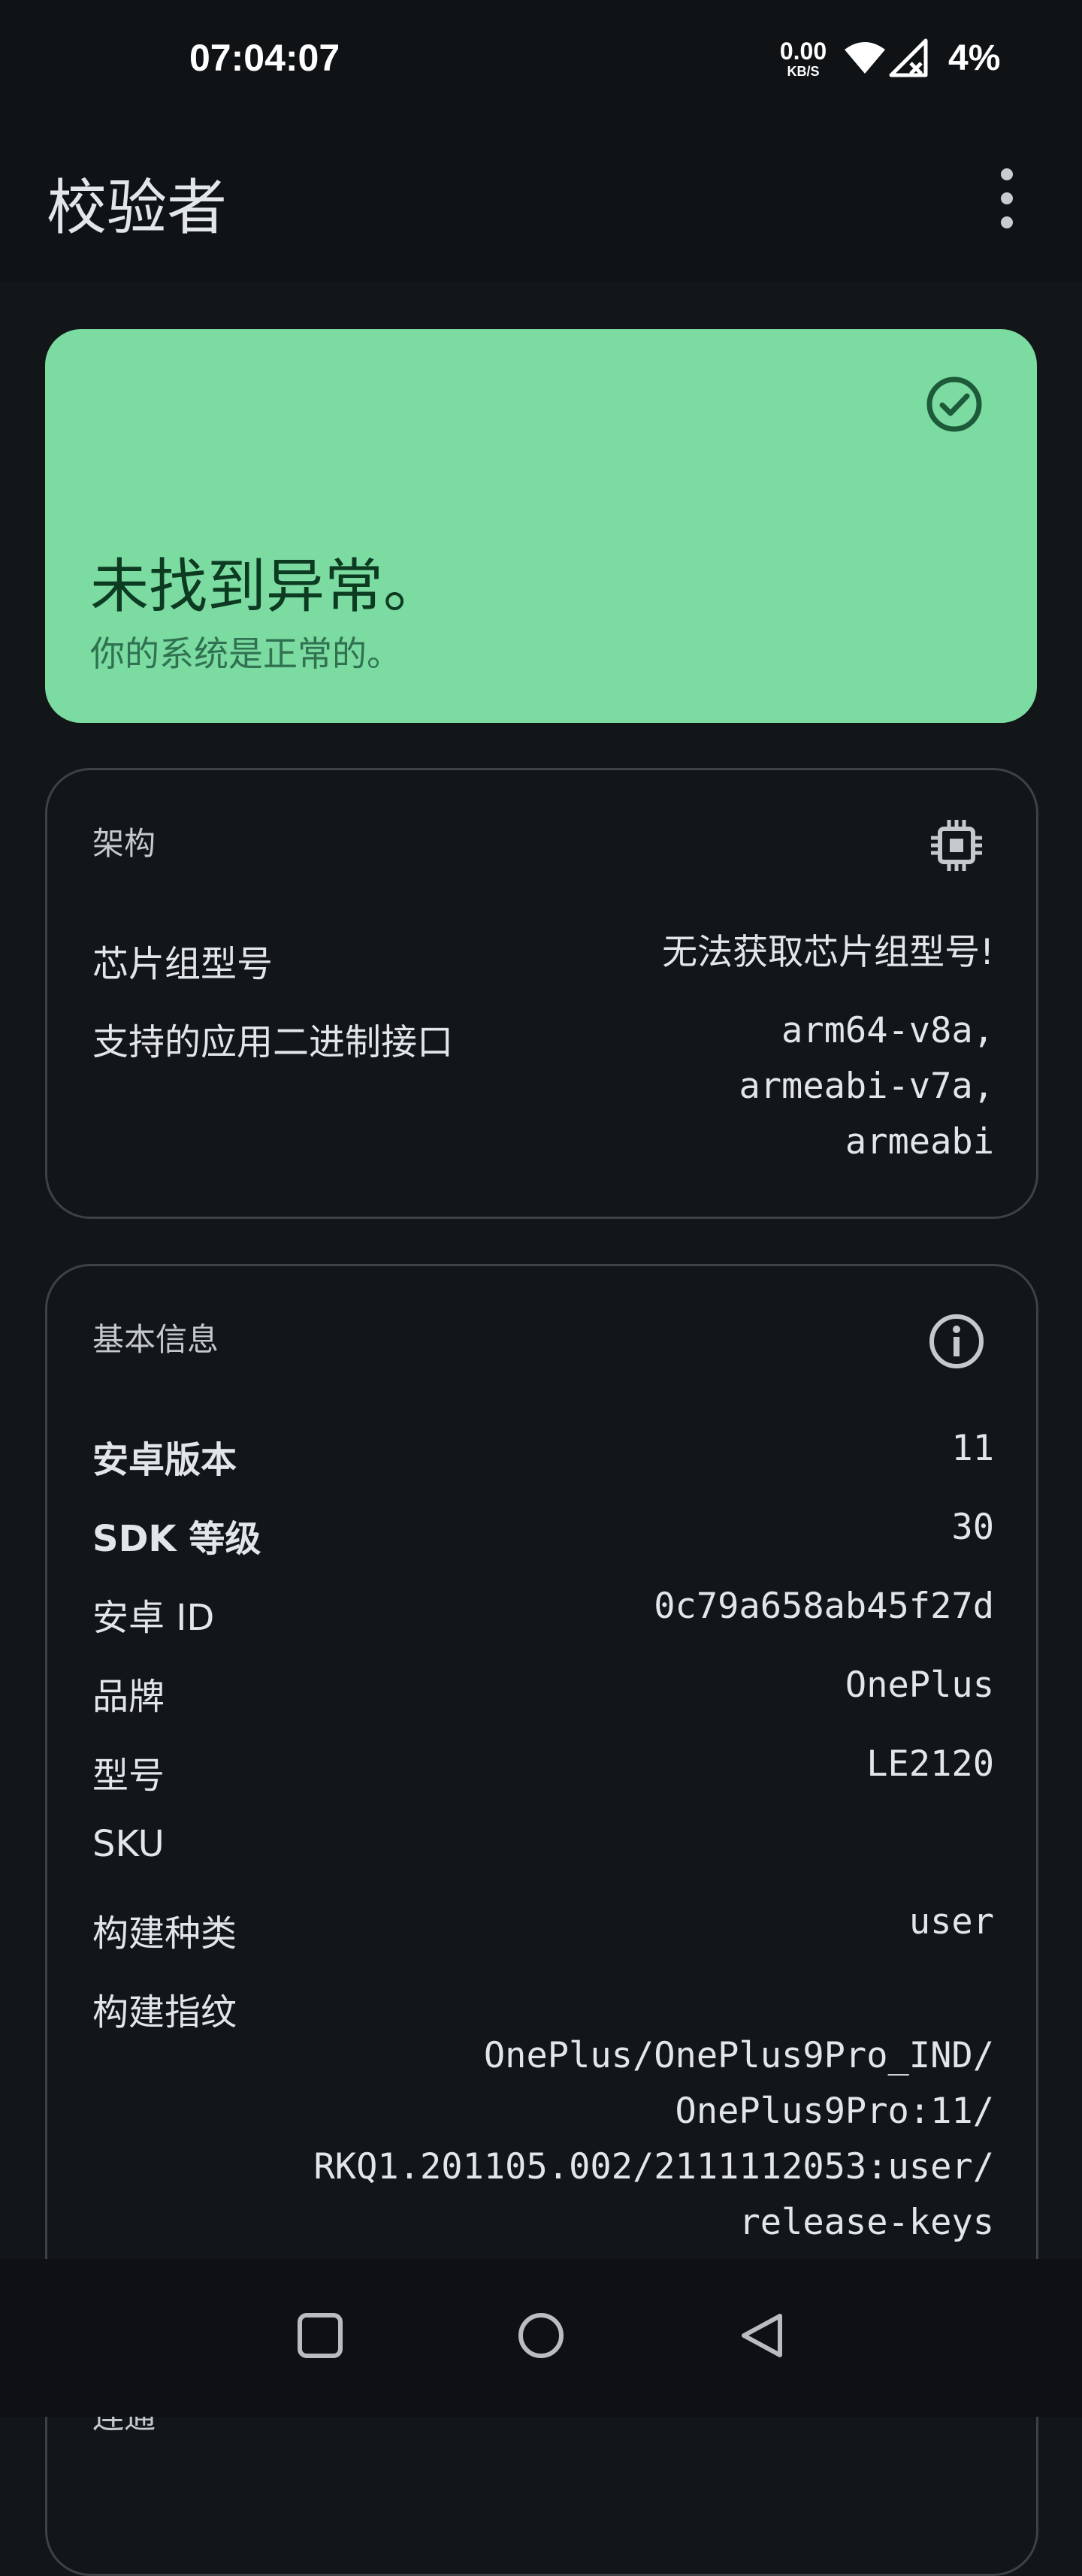  What do you see at coordinates (762, 2336) in the screenshot?
I see `triangle-back-icon` at bounding box center [762, 2336].